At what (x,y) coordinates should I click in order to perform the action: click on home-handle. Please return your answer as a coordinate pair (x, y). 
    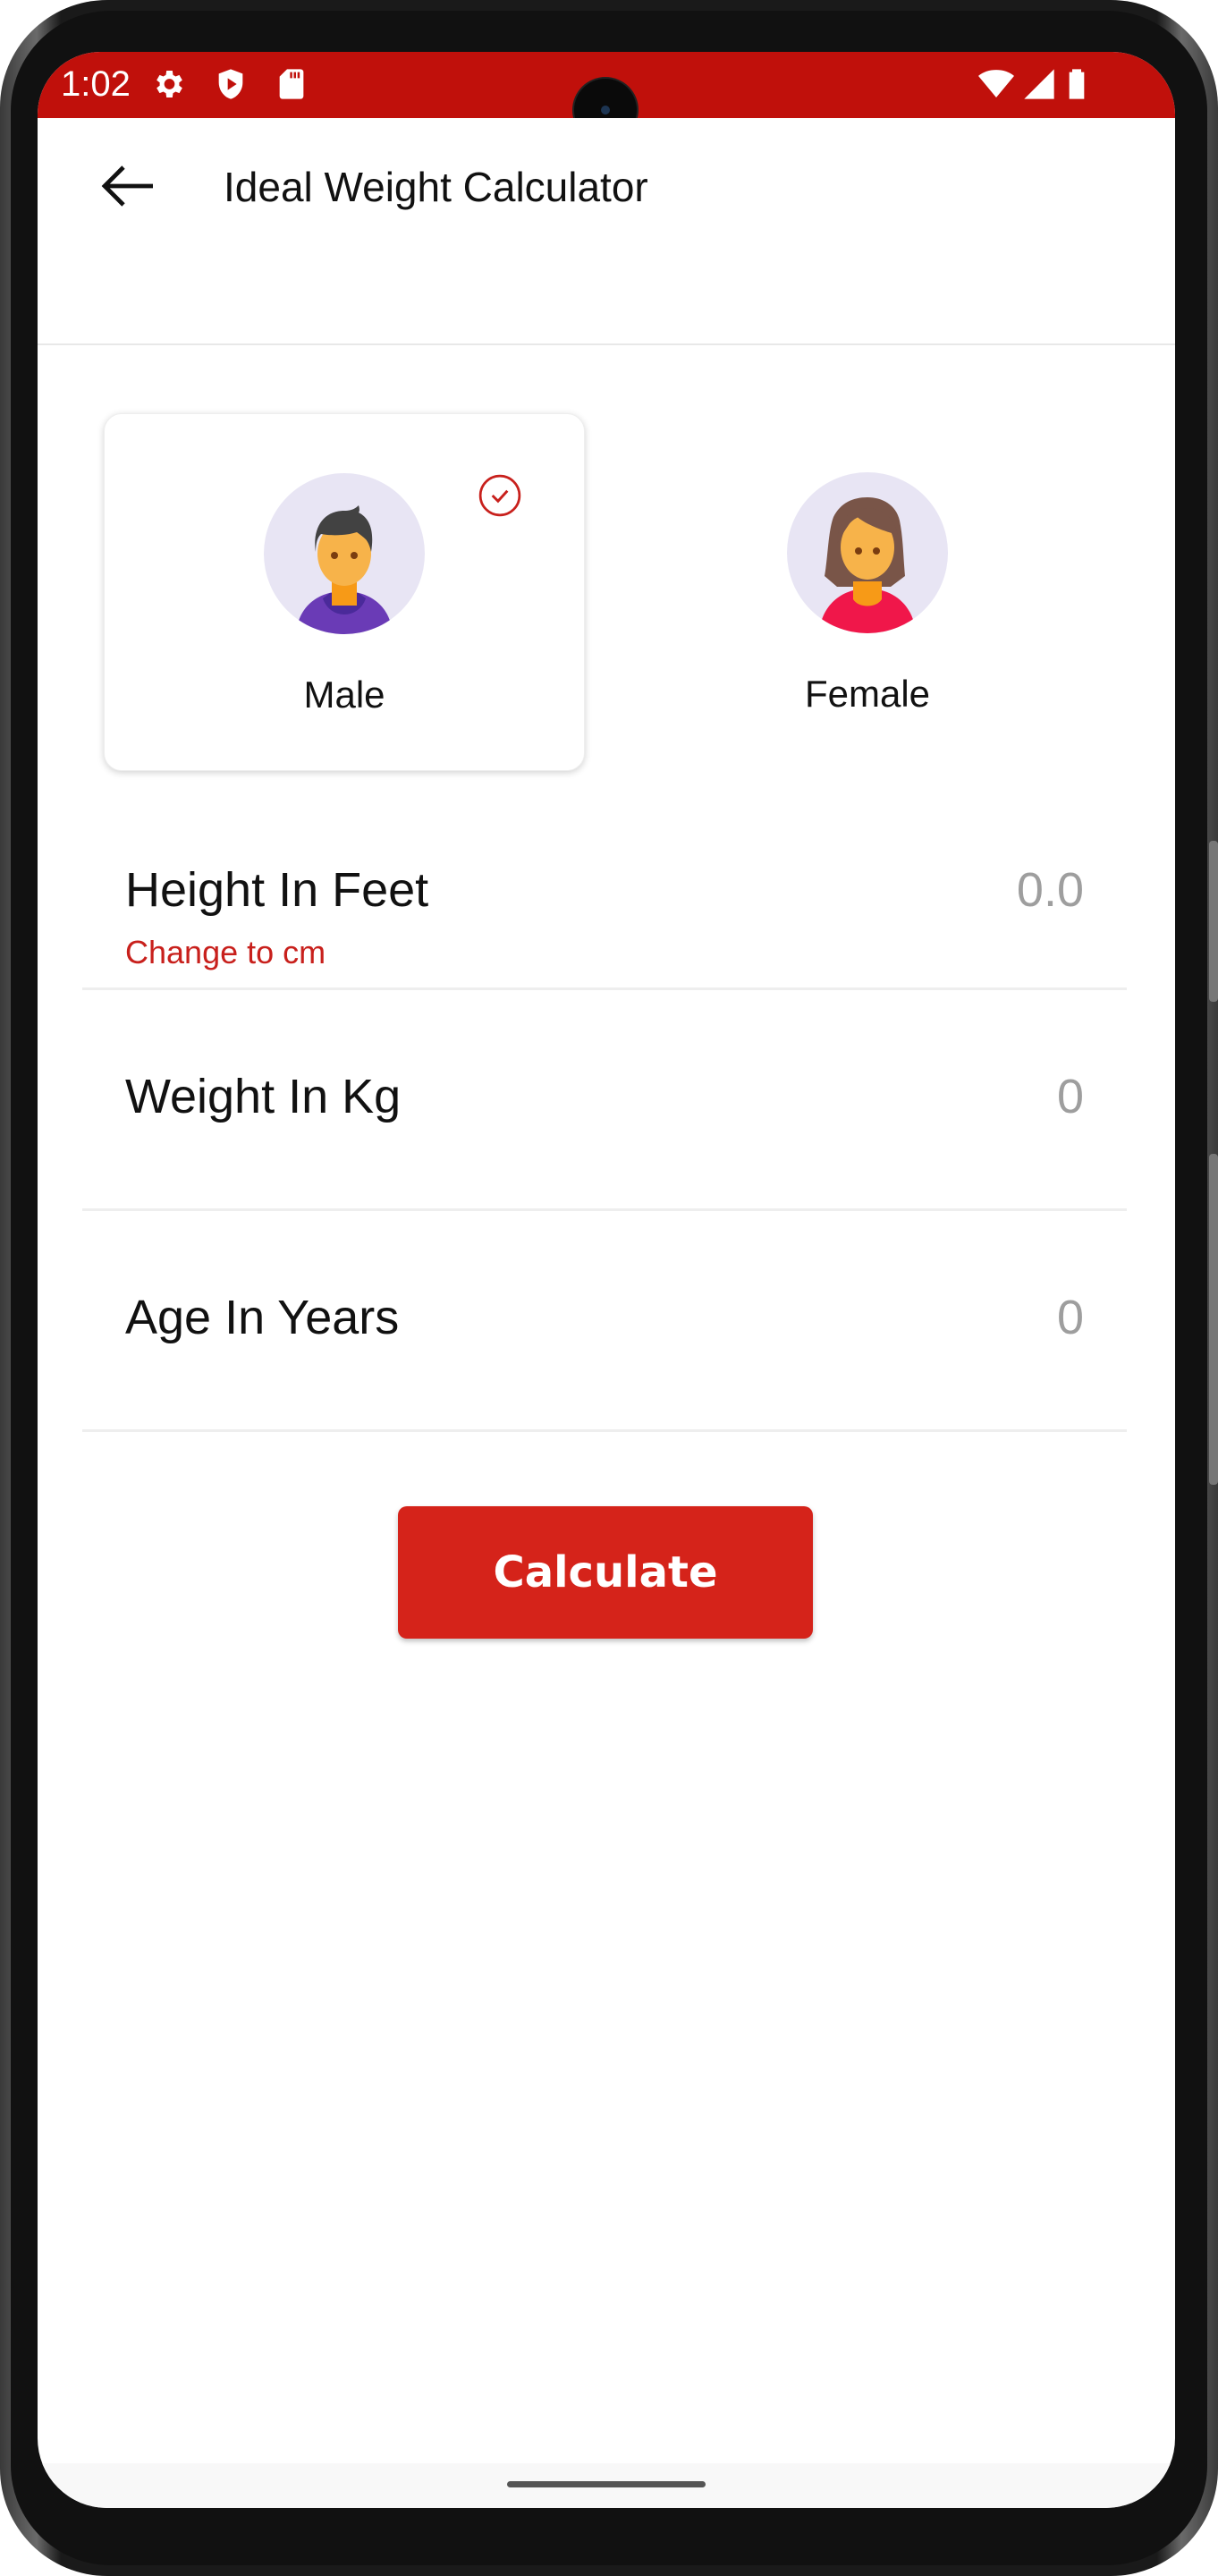
    Looking at the image, I should click on (606, 2484).